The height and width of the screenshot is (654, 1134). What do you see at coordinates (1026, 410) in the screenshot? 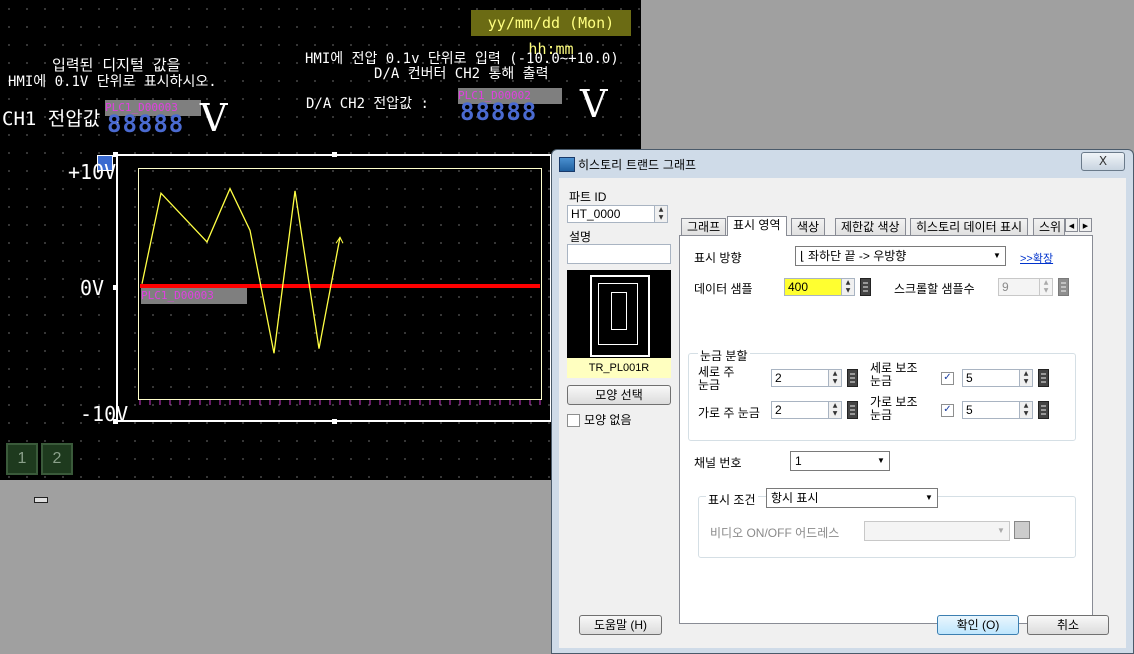
I see `horizontal-minor-spinner: ▲ ▼` at bounding box center [1026, 410].